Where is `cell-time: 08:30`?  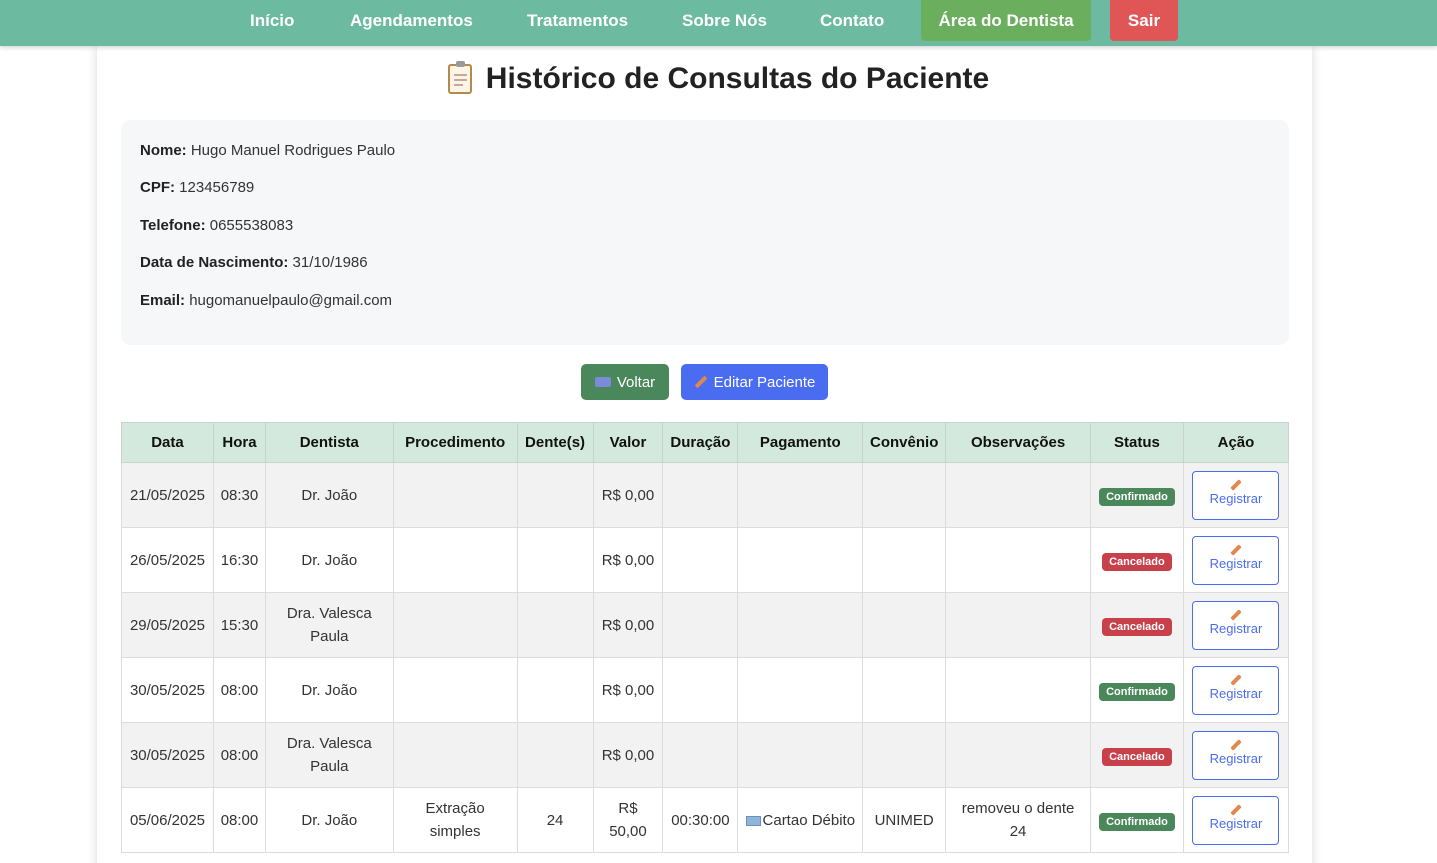 cell-time: 08:30 is located at coordinates (239, 495).